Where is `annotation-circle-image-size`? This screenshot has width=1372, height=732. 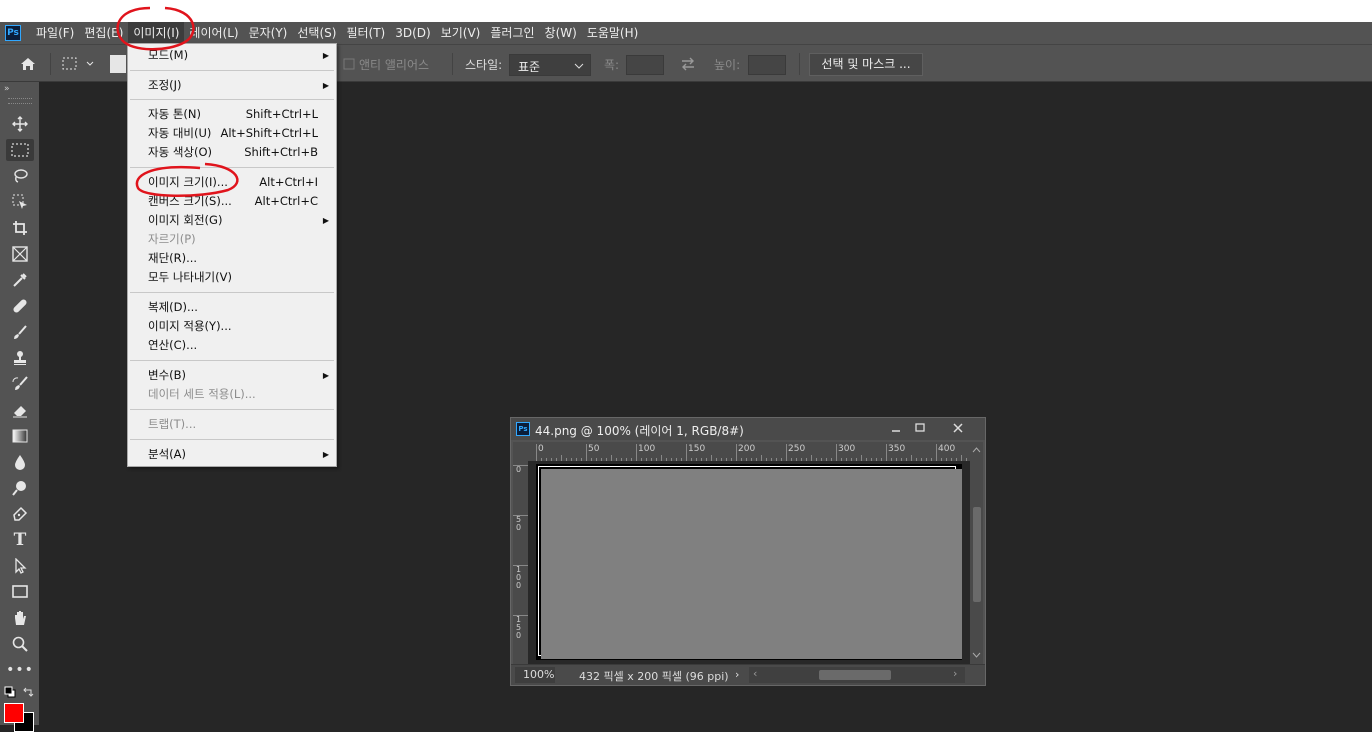
annotation-circle-image-size is located at coordinates (187, 179).